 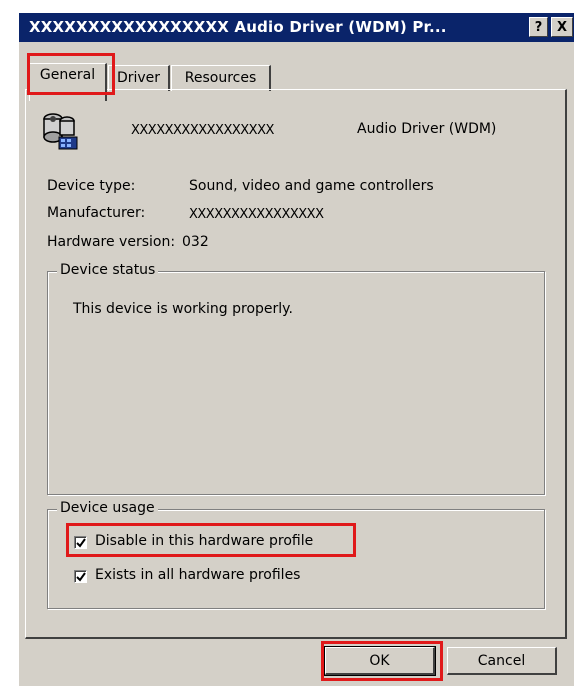 I want to click on device-name: Audio Driver (WDM), so click(x=427, y=129).